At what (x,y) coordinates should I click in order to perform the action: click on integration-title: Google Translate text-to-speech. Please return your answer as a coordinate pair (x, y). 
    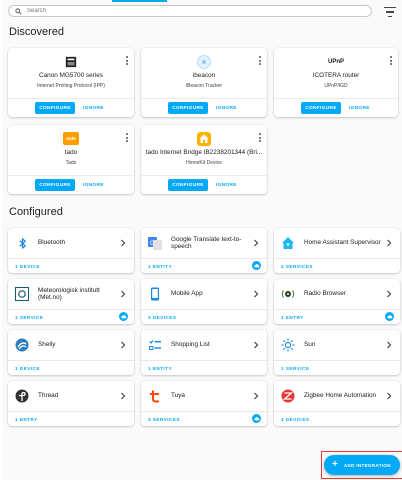
    Looking at the image, I should click on (206, 243).